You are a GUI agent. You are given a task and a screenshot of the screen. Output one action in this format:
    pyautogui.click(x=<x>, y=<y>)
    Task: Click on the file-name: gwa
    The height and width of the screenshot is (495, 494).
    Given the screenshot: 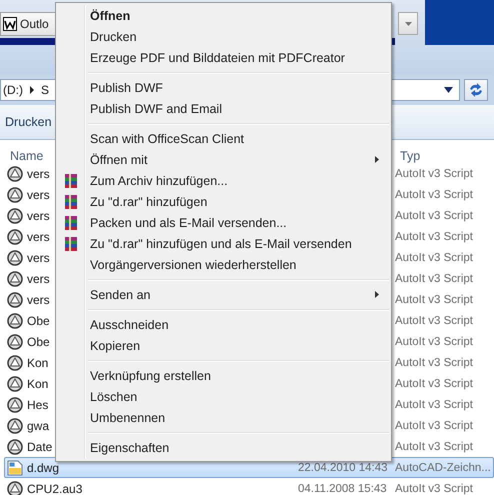 What is the action you would take?
    pyautogui.click(x=38, y=425)
    